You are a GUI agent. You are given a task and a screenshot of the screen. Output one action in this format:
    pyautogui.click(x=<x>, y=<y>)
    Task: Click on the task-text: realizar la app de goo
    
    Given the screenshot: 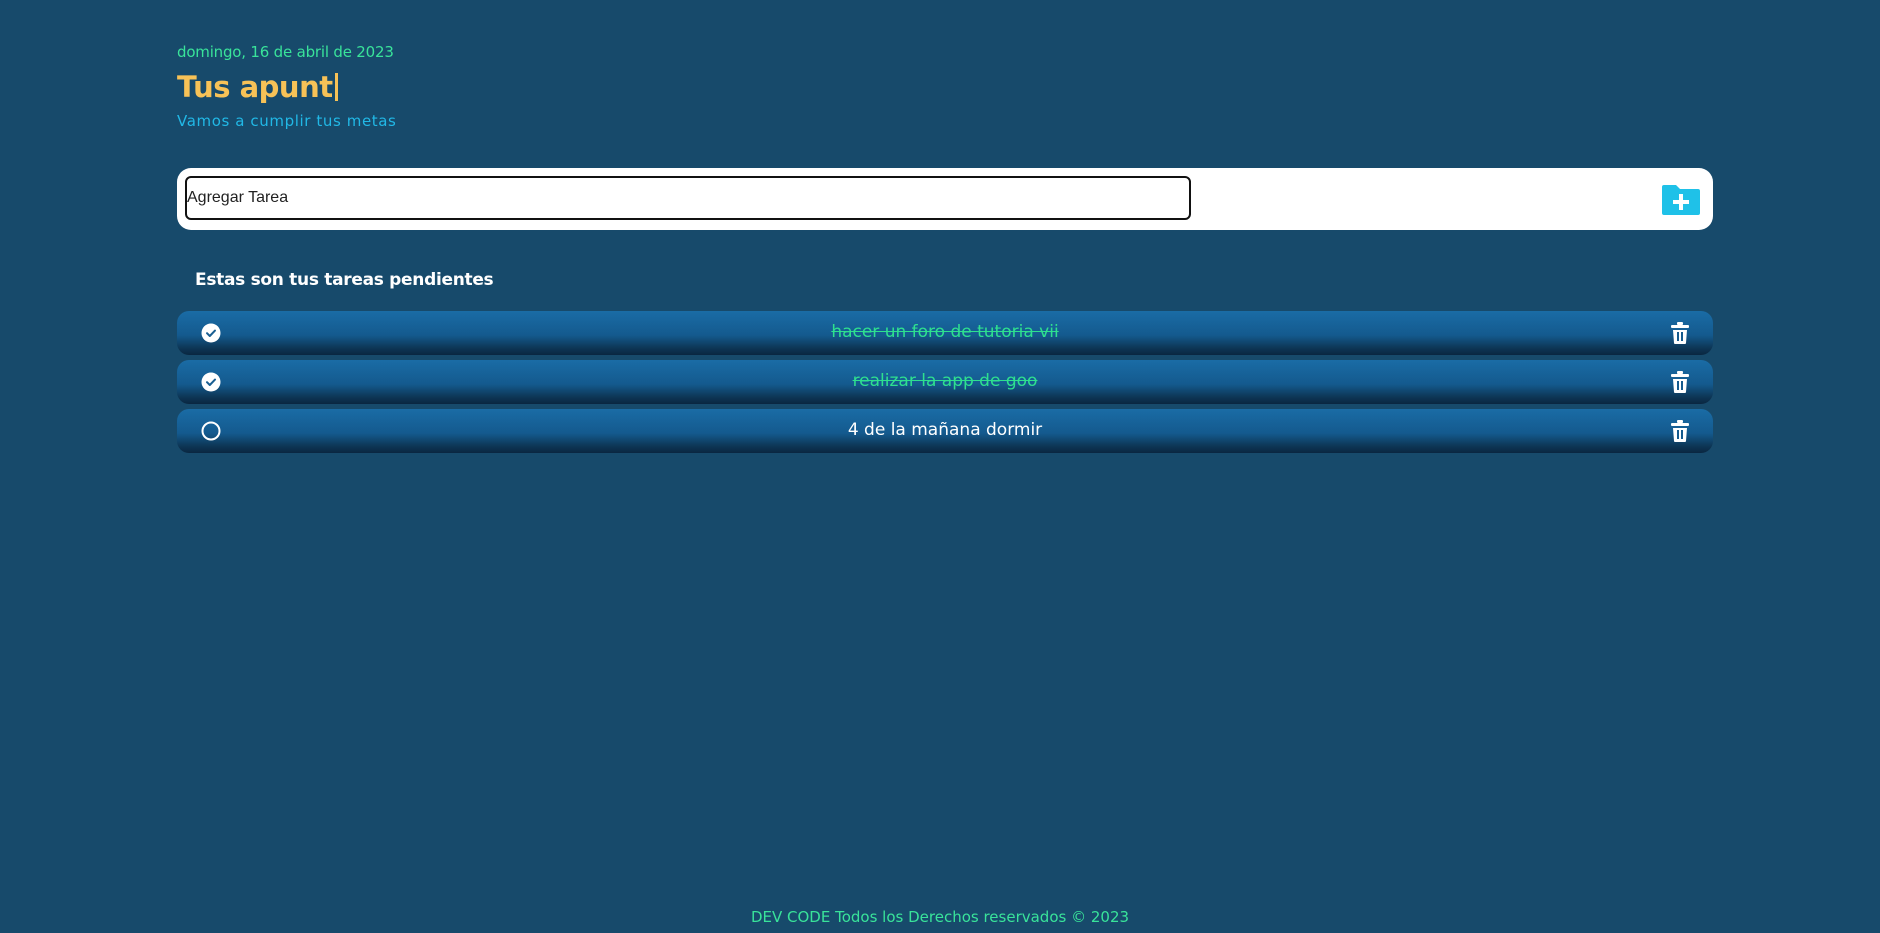 What is the action you would take?
    pyautogui.click(x=945, y=381)
    